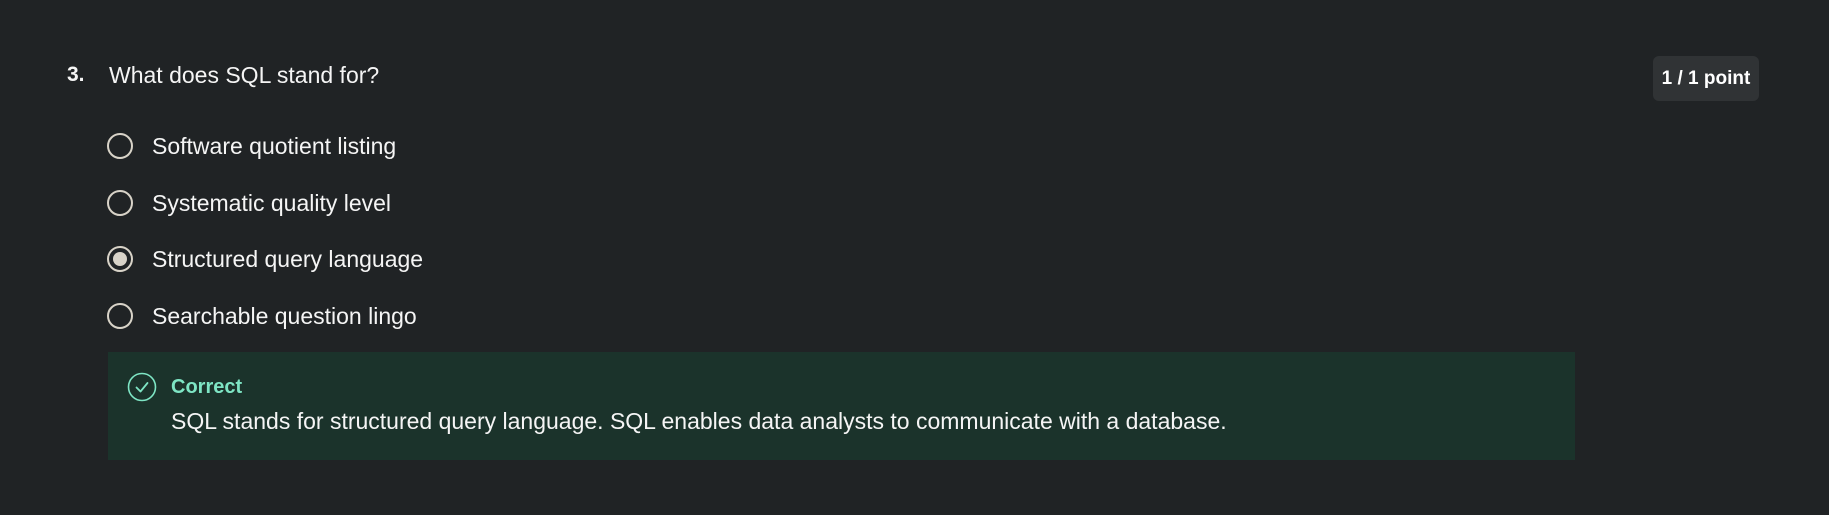 This screenshot has width=1829, height=515. I want to click on check-circle-icon, so click(142, 387).